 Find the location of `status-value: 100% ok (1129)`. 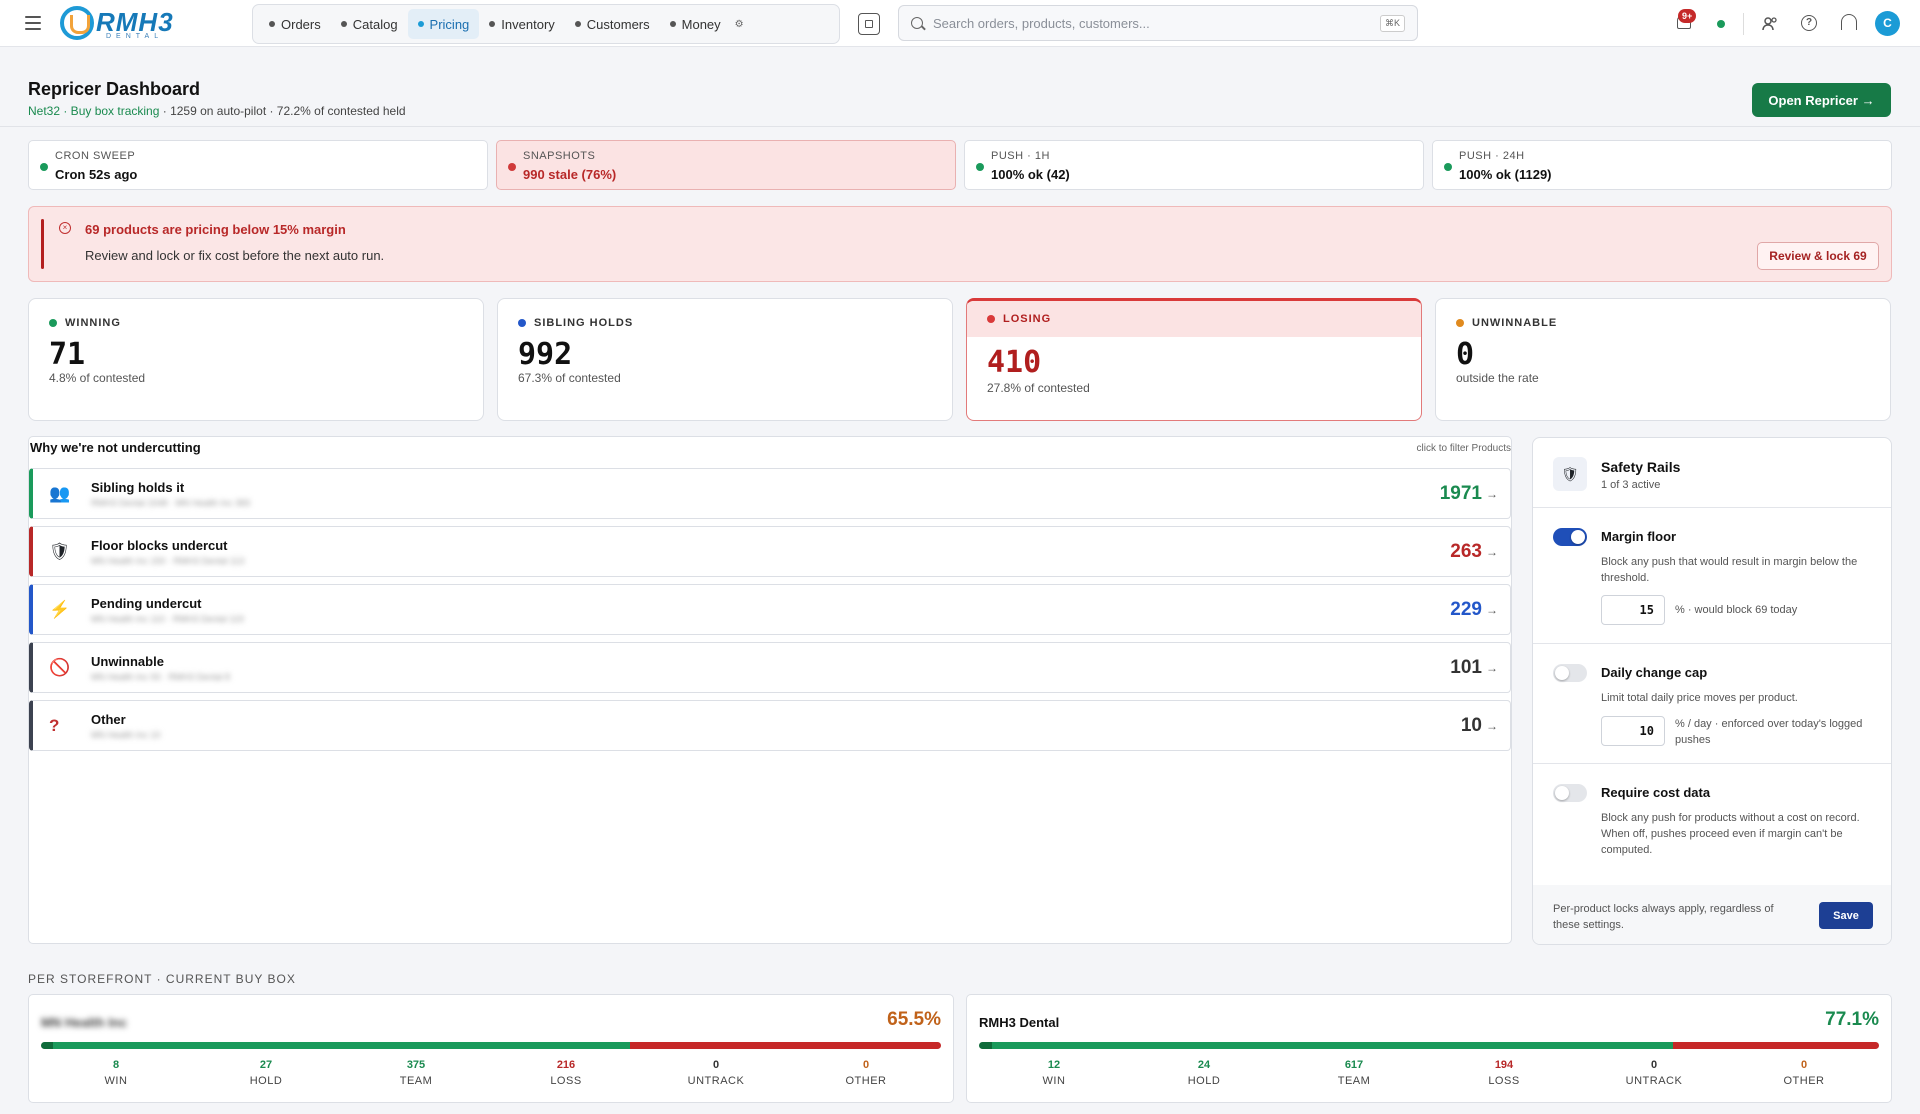

status-value: 100% ok (1129) is located at coordinates (1505, 174).